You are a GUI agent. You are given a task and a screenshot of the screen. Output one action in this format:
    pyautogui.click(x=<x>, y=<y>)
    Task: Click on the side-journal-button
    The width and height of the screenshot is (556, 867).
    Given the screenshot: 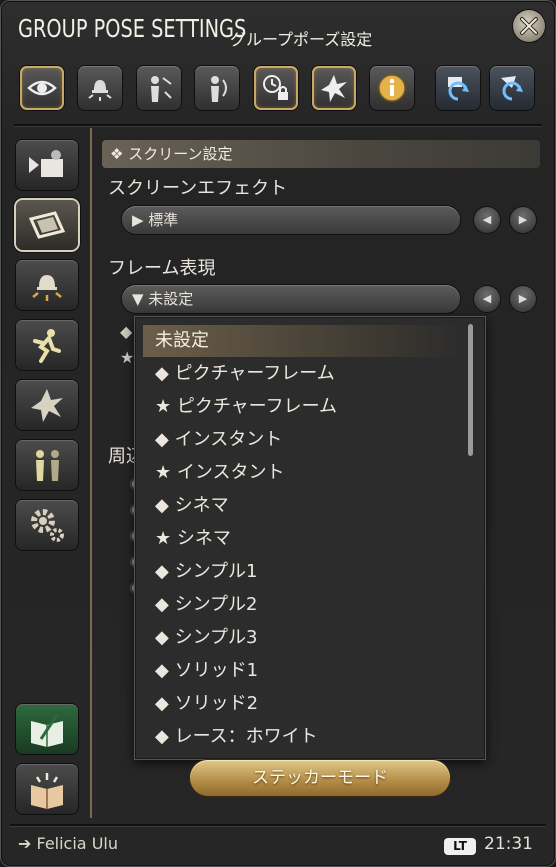 What is the action you would take?
    pyautogui.click(x=47, y=729)
    